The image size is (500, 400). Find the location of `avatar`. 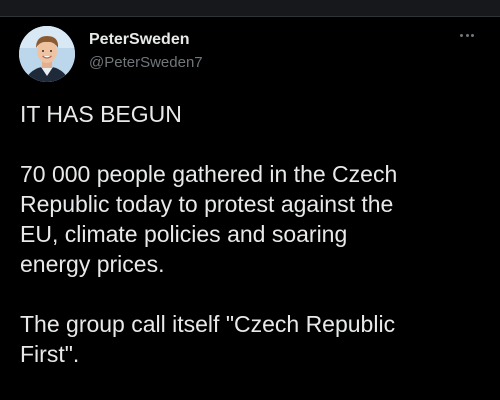

avatar is located at coordinates (47, 54).